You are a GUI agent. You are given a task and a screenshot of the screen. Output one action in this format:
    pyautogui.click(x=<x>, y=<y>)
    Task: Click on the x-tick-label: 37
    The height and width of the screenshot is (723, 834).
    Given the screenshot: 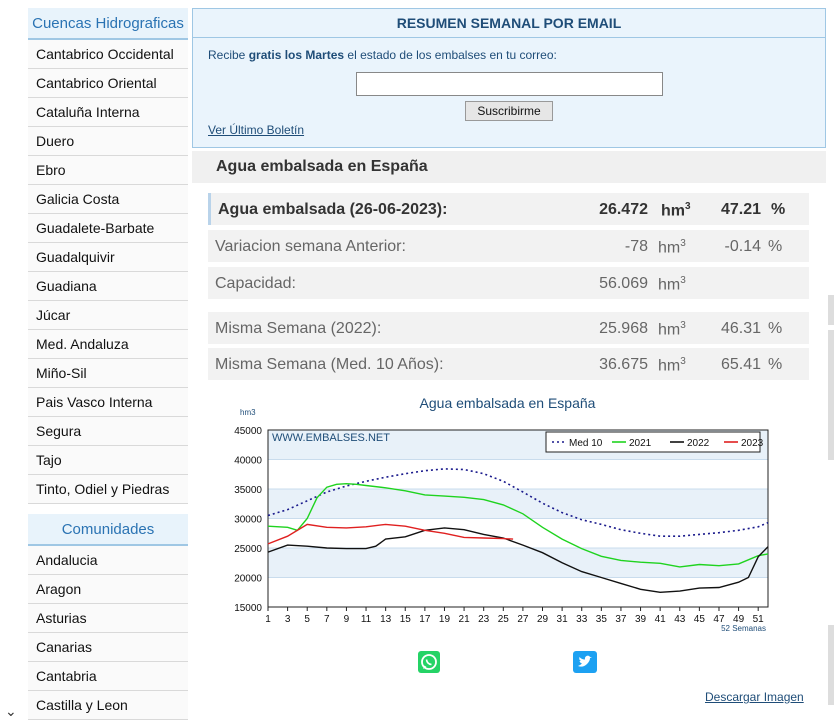 What is the action you would take?
    pyautogui.click(x=621, y=619)
    